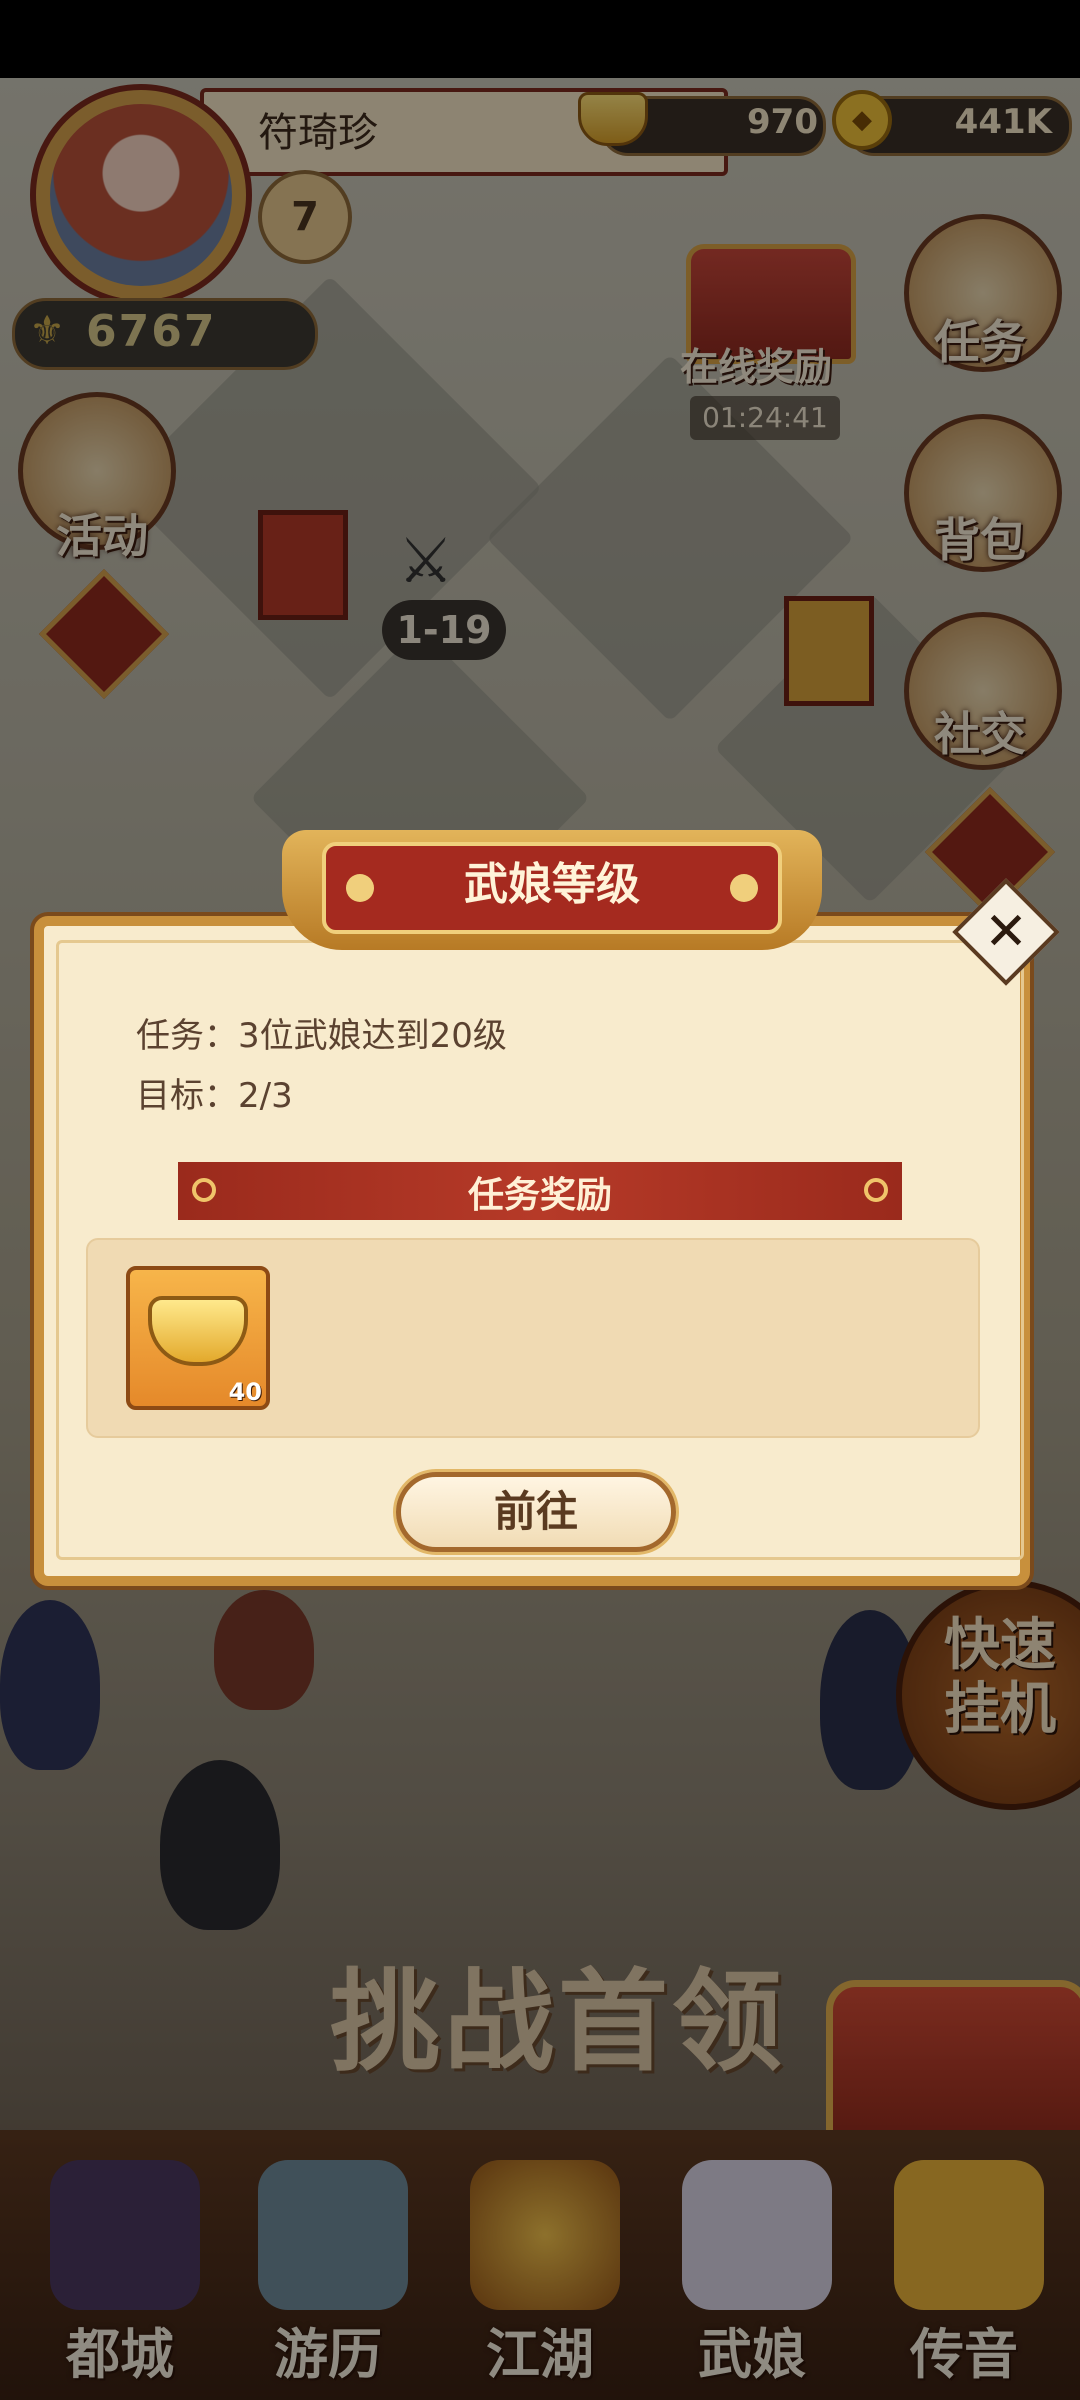 Image resolution: width=1080 pixels, height=2400 pixels. What do you see at coordinates (245, 1392) in the screenshot?
I see `reward-count: 40` at bounding box center [245, 1392].